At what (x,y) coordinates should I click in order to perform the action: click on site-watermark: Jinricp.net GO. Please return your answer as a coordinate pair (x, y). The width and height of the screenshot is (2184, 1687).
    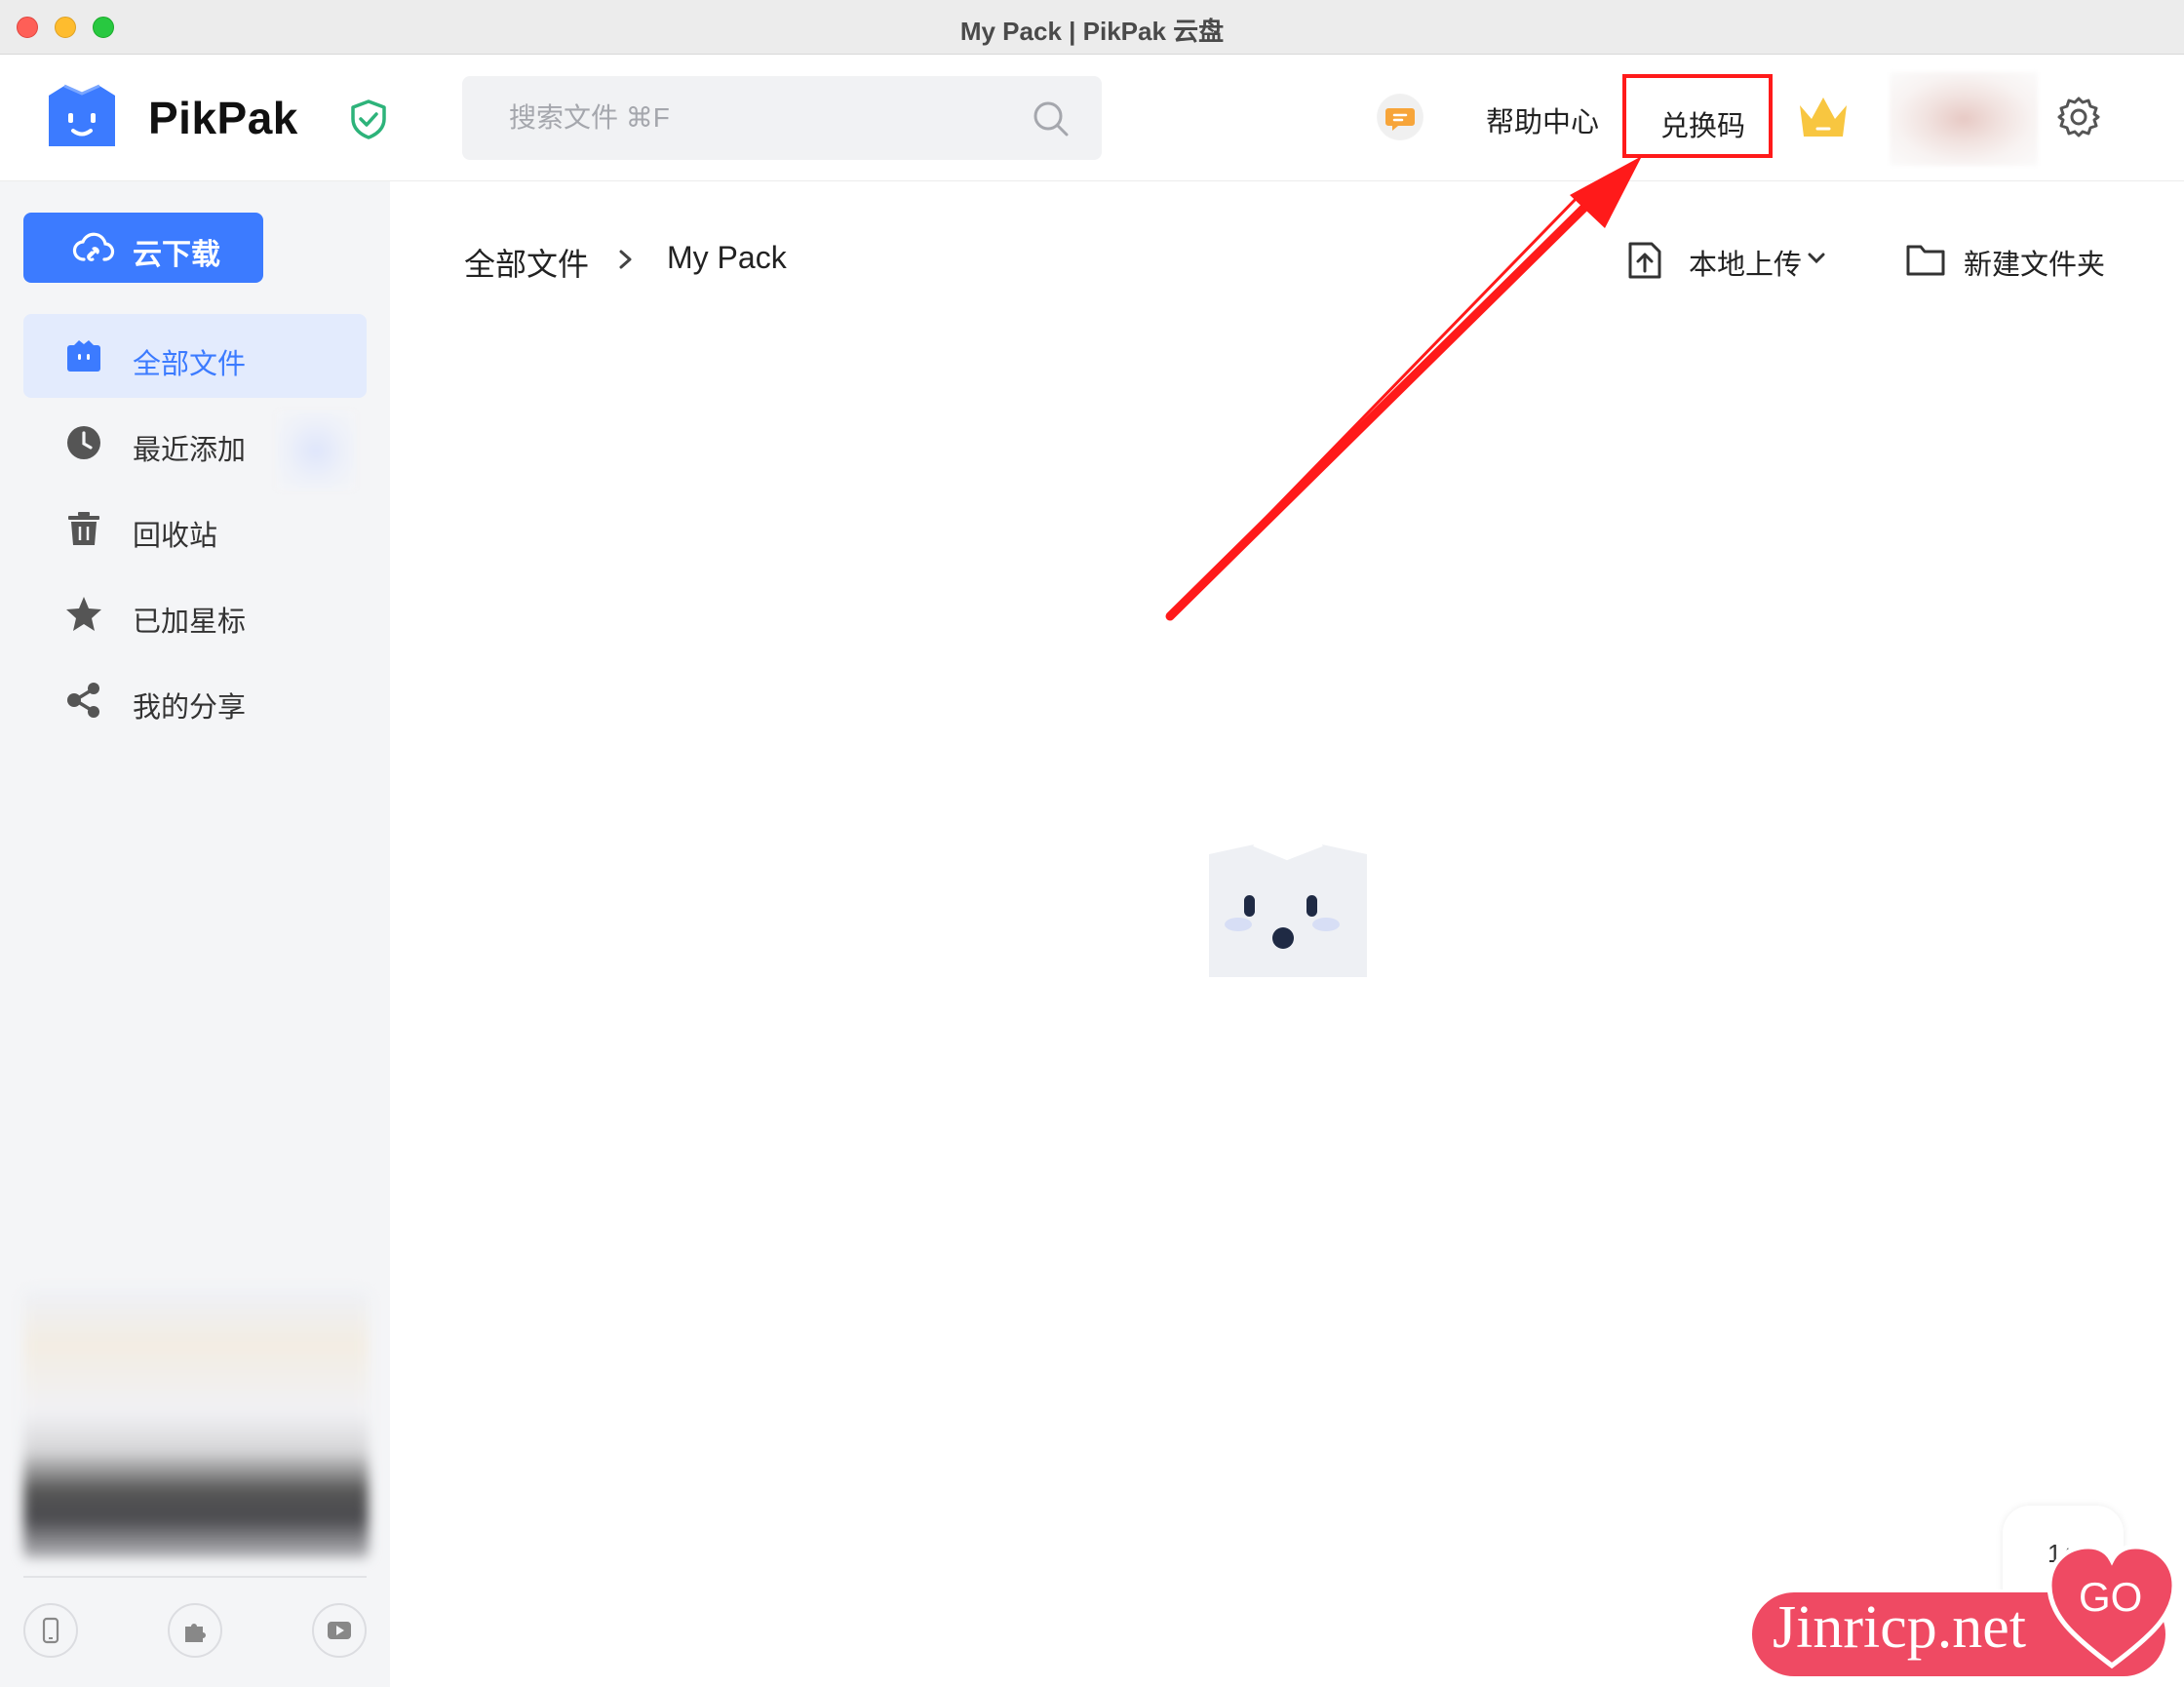
    Looking at the image, I should click on (1966, 1613).